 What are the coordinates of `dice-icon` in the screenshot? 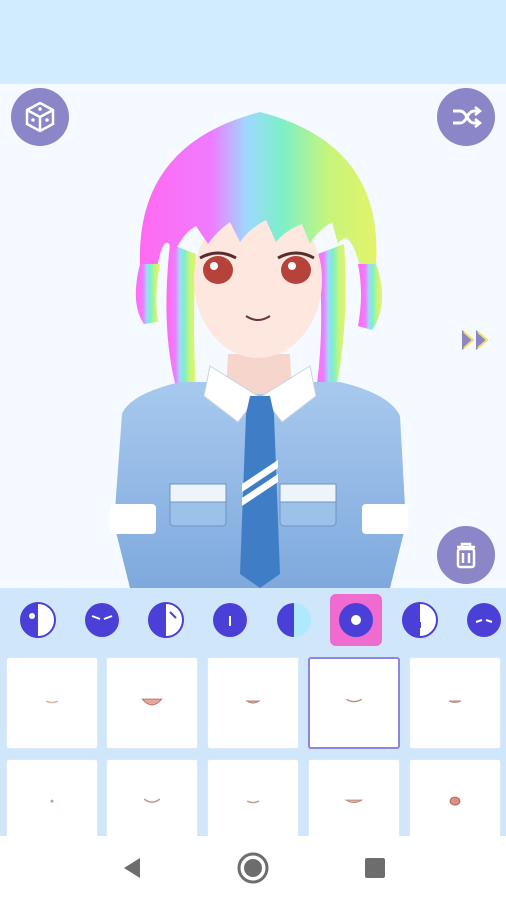 It's located at (40, 117).